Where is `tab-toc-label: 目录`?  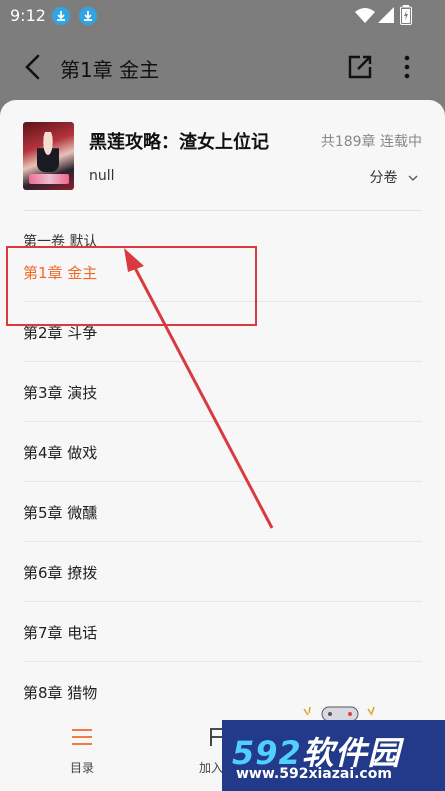
tab-toc-label: 目录 is located at coordinates (81, 768).